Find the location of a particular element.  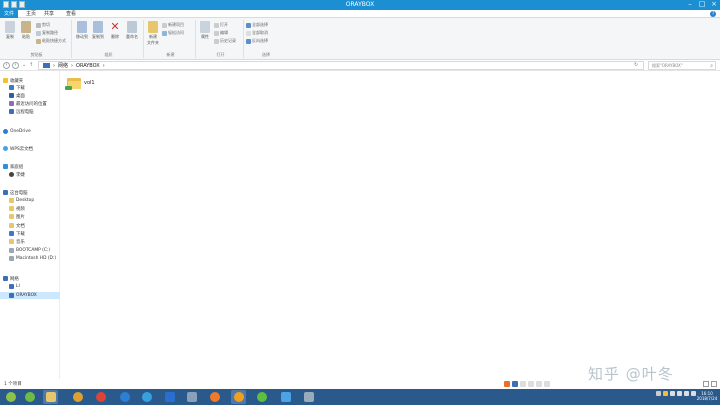

cut-button: 剪切 is located at coordinates (43, 25).